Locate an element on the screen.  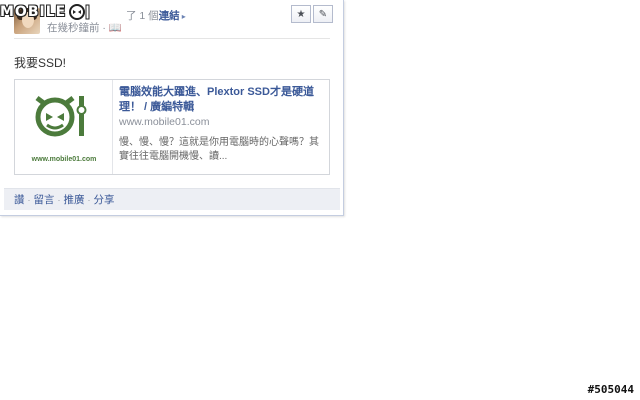
post-controls: ★ ✎ is located at coordinates (312, 14).